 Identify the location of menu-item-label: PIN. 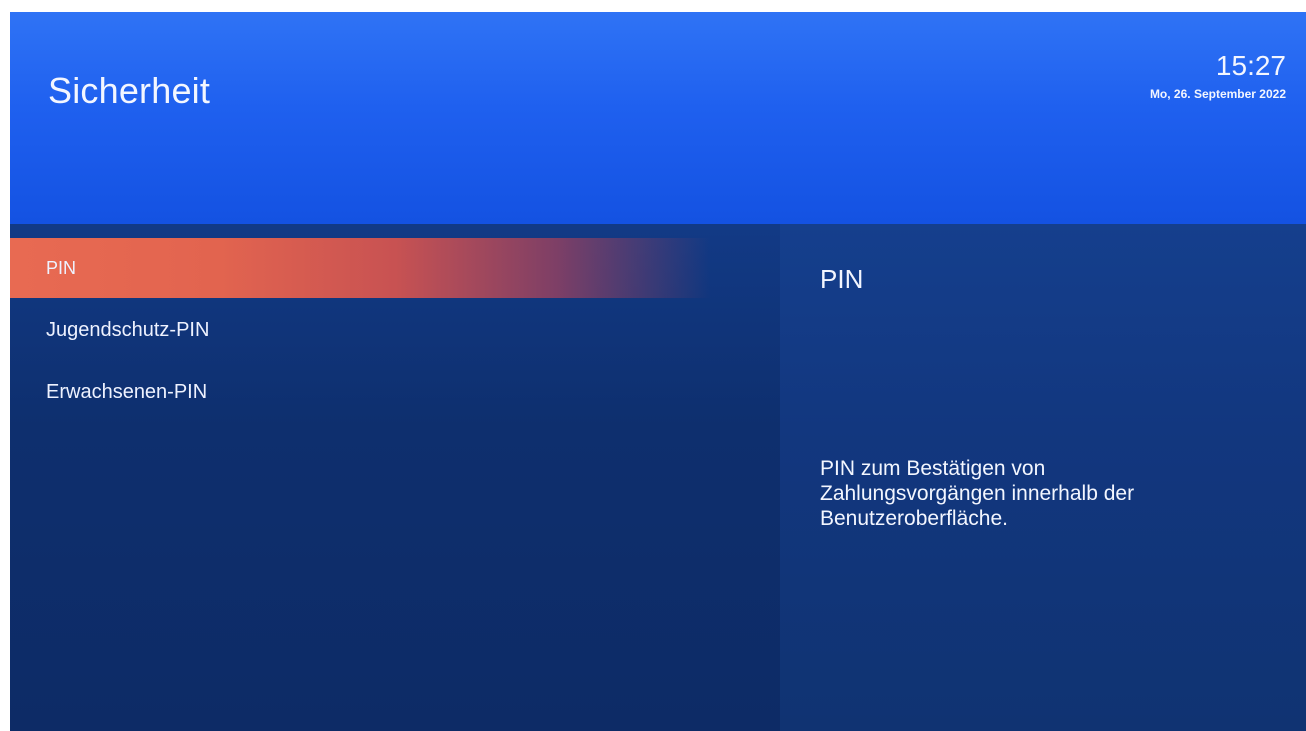
(61, 267).